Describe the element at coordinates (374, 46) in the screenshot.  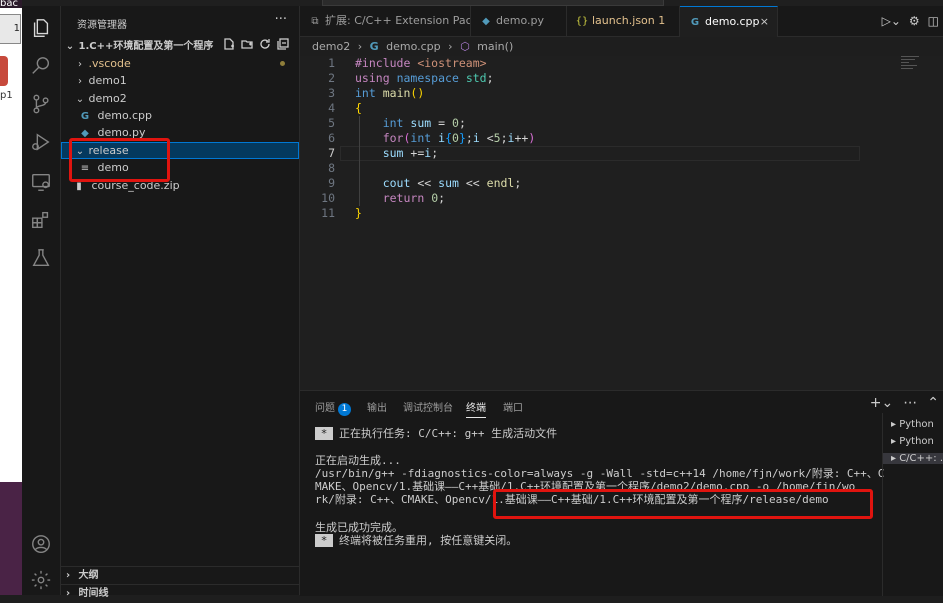
I see `cpp-icon: G` at that location.